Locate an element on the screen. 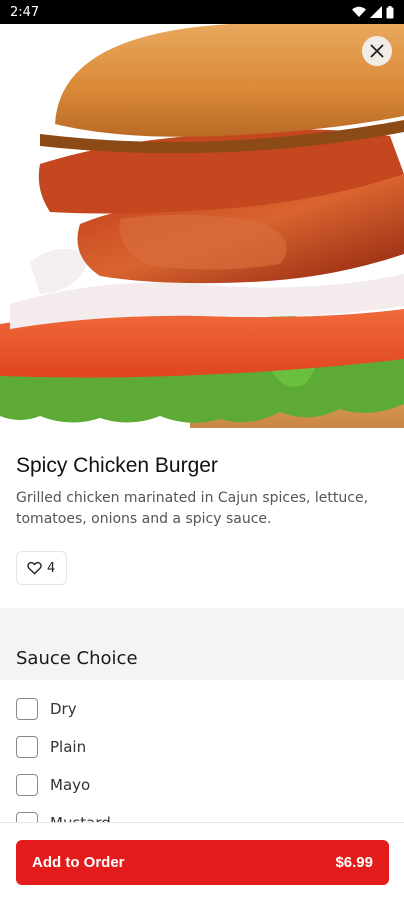  sauce-option-mayo: Mayo is located at coordinates (53, 785).